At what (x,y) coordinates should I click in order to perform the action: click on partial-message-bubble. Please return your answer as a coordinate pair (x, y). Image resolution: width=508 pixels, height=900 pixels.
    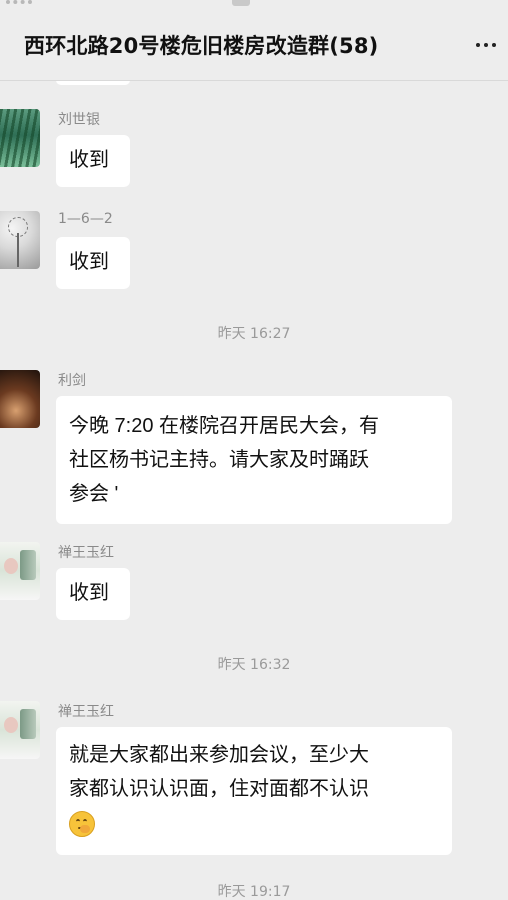
    Looking at the image, I should click on (93, 83).